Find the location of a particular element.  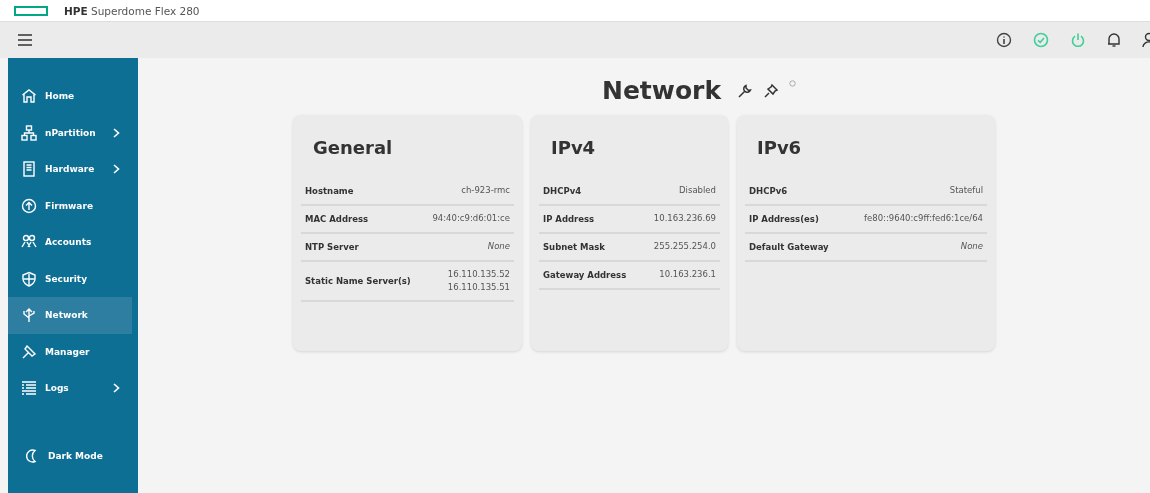

pin-icon is located at coordinates (771, 90).